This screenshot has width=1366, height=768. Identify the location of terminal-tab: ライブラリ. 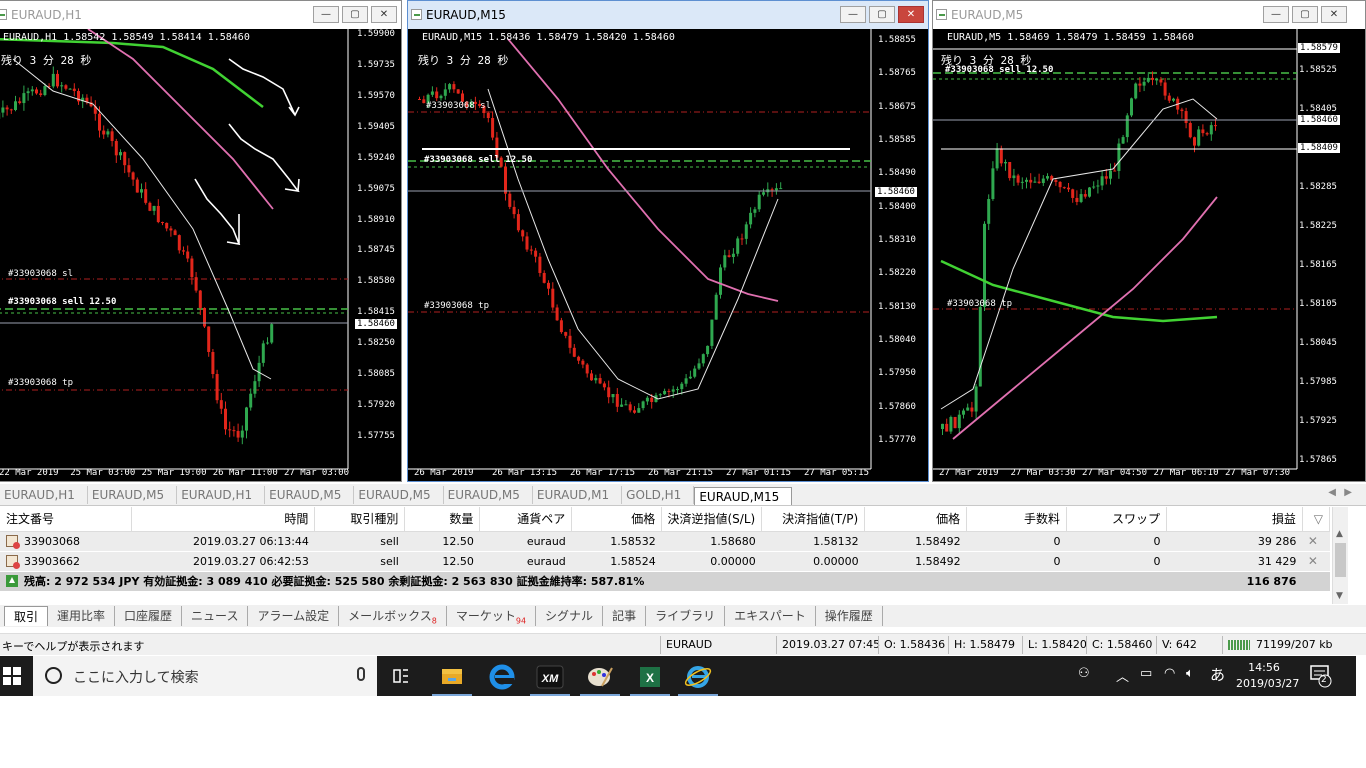
(686, 616).